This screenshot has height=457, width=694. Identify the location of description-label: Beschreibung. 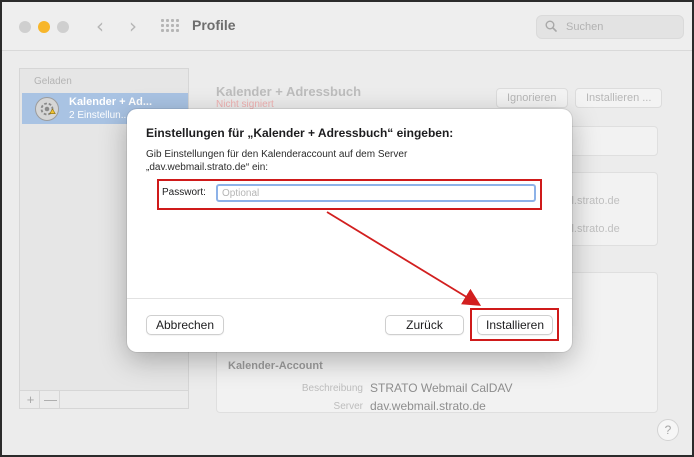
(332, 388).